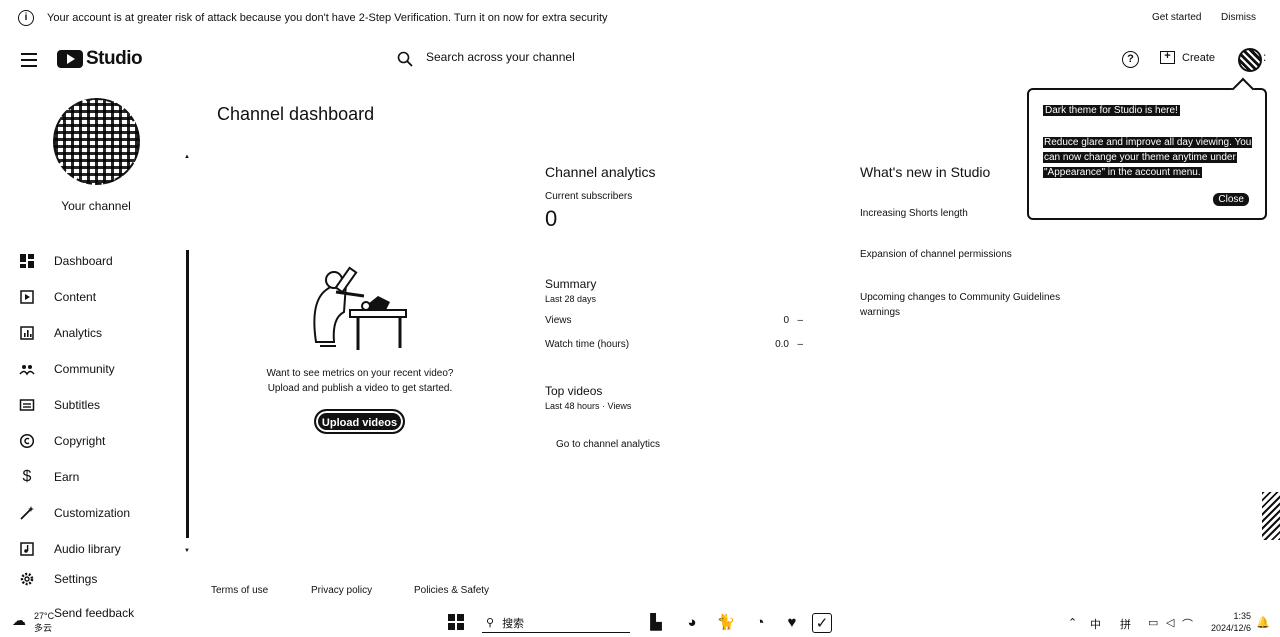  What do you see at coordinates (70, 59) in the screenshot?
I see `youtube-play-icon` at bounding box center [70, 59].